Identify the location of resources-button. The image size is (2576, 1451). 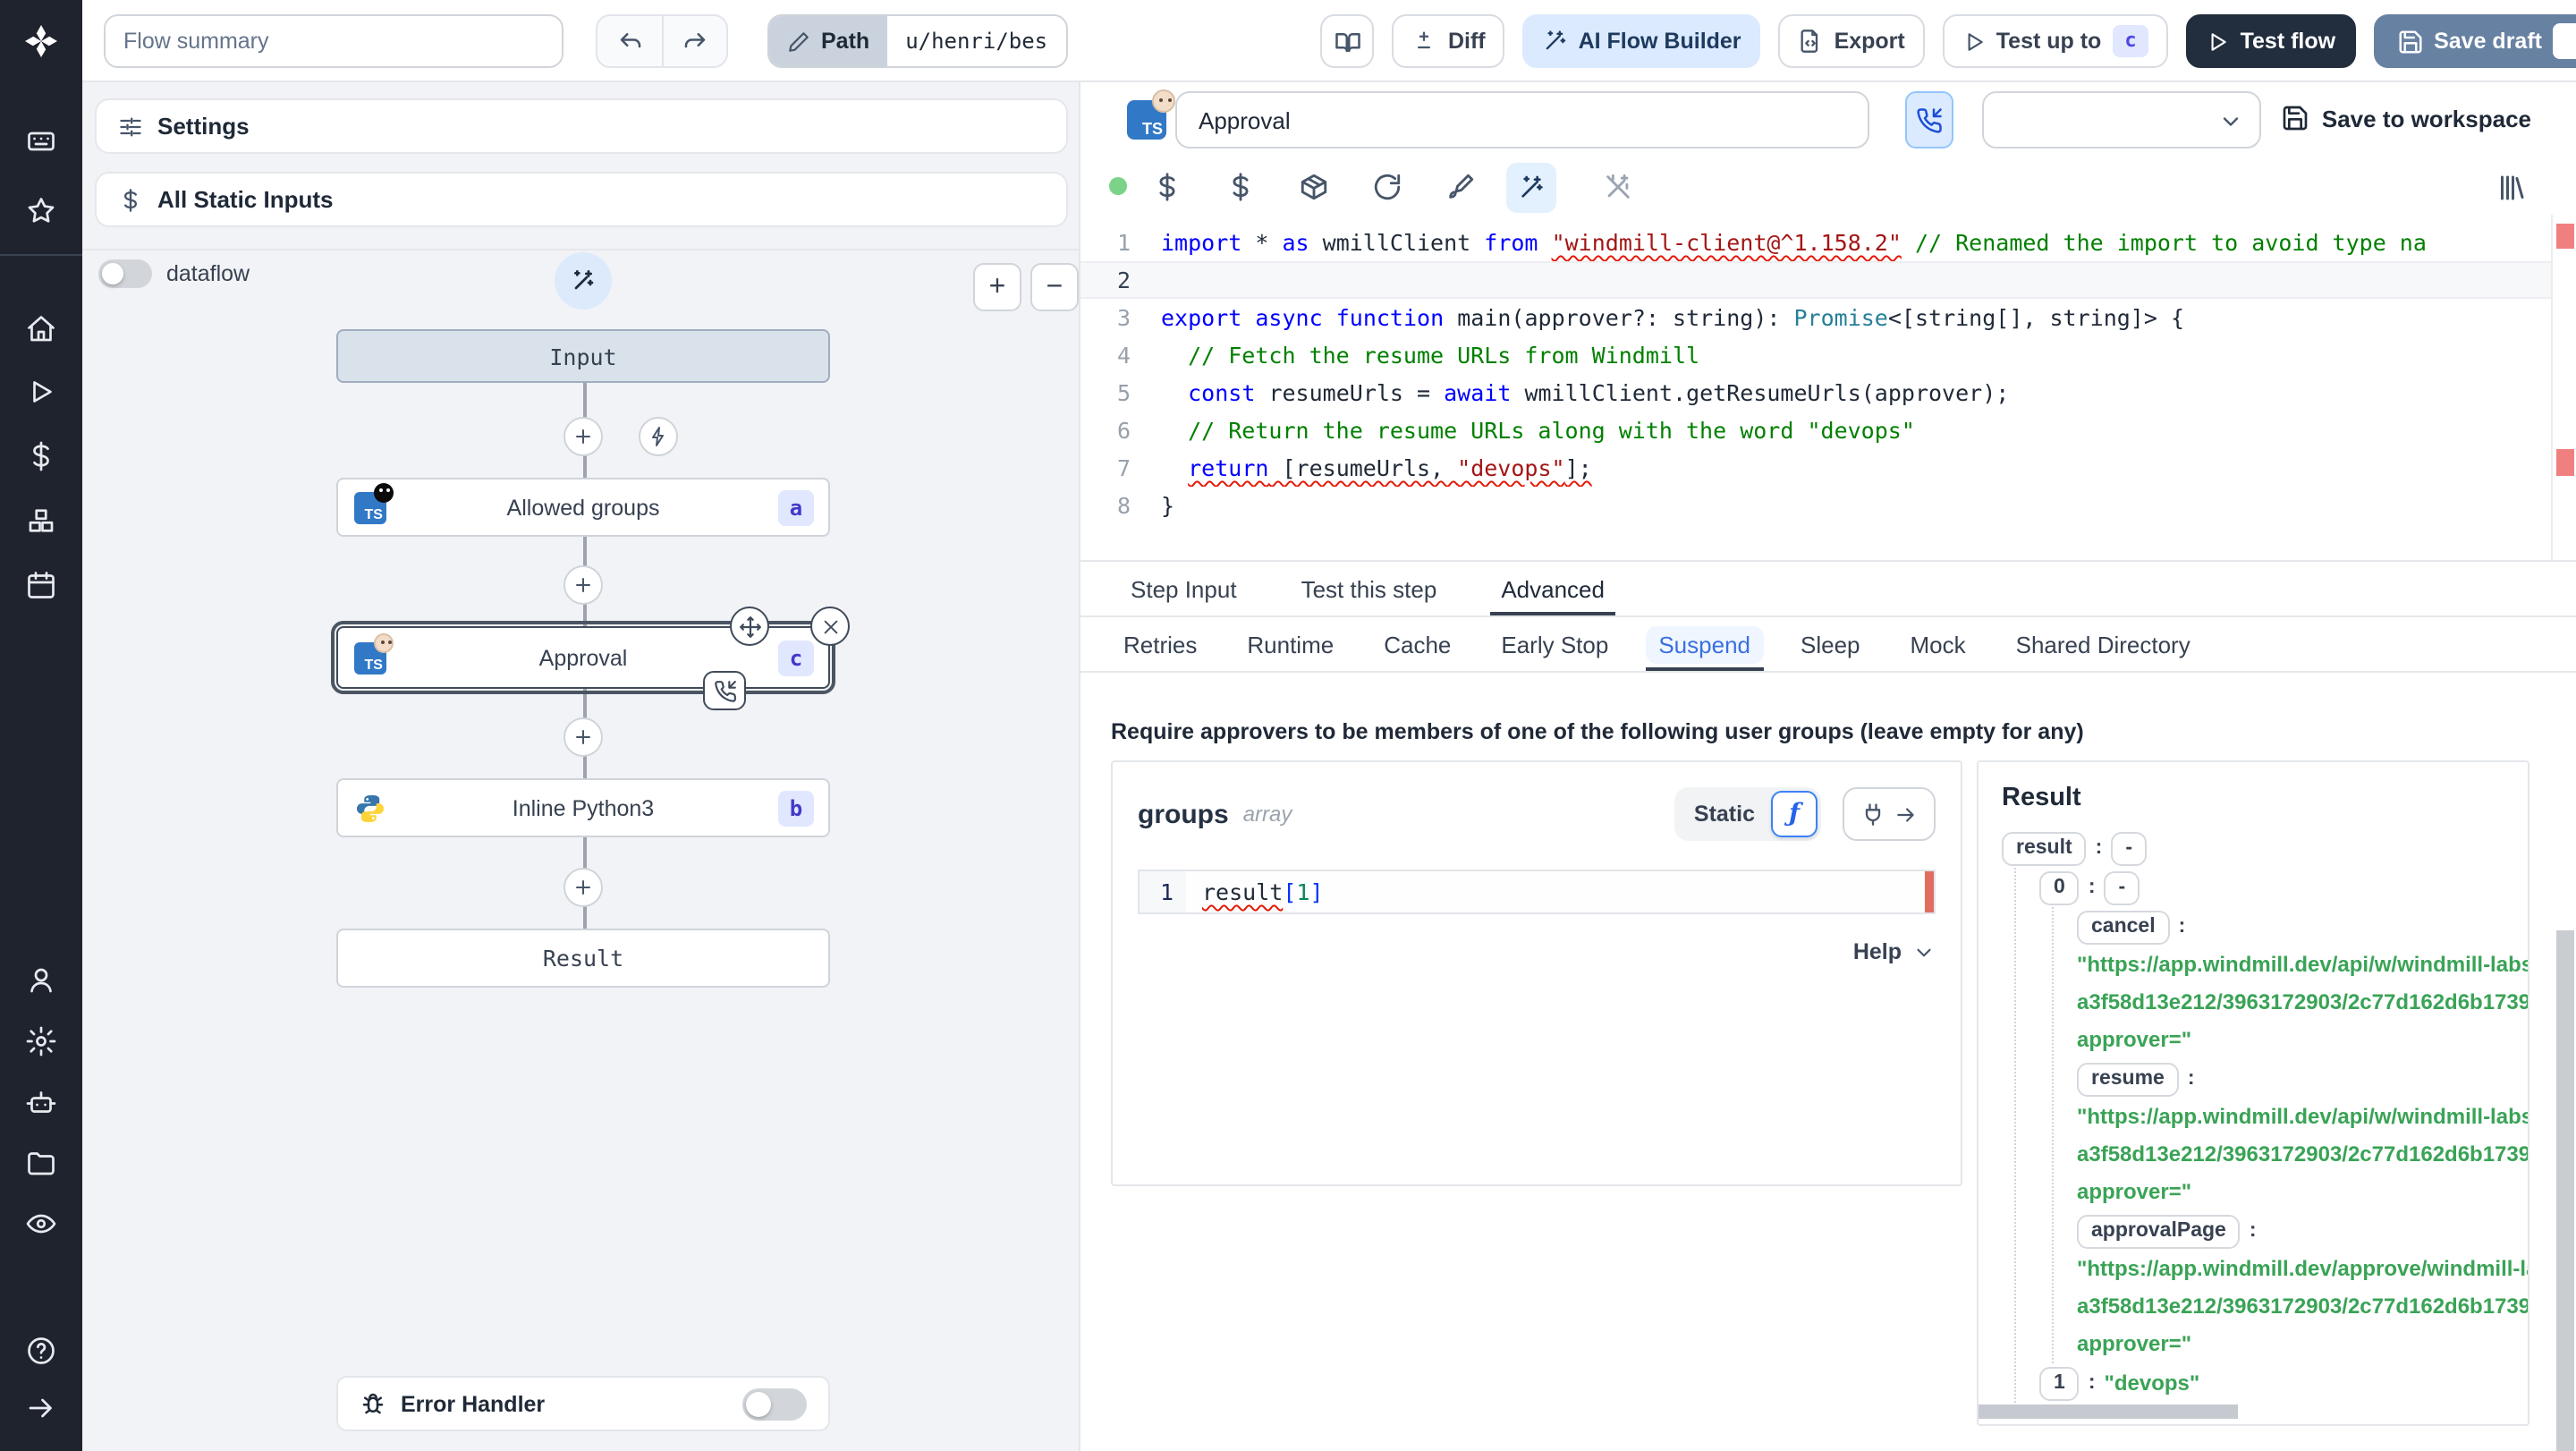
(1240, 187).